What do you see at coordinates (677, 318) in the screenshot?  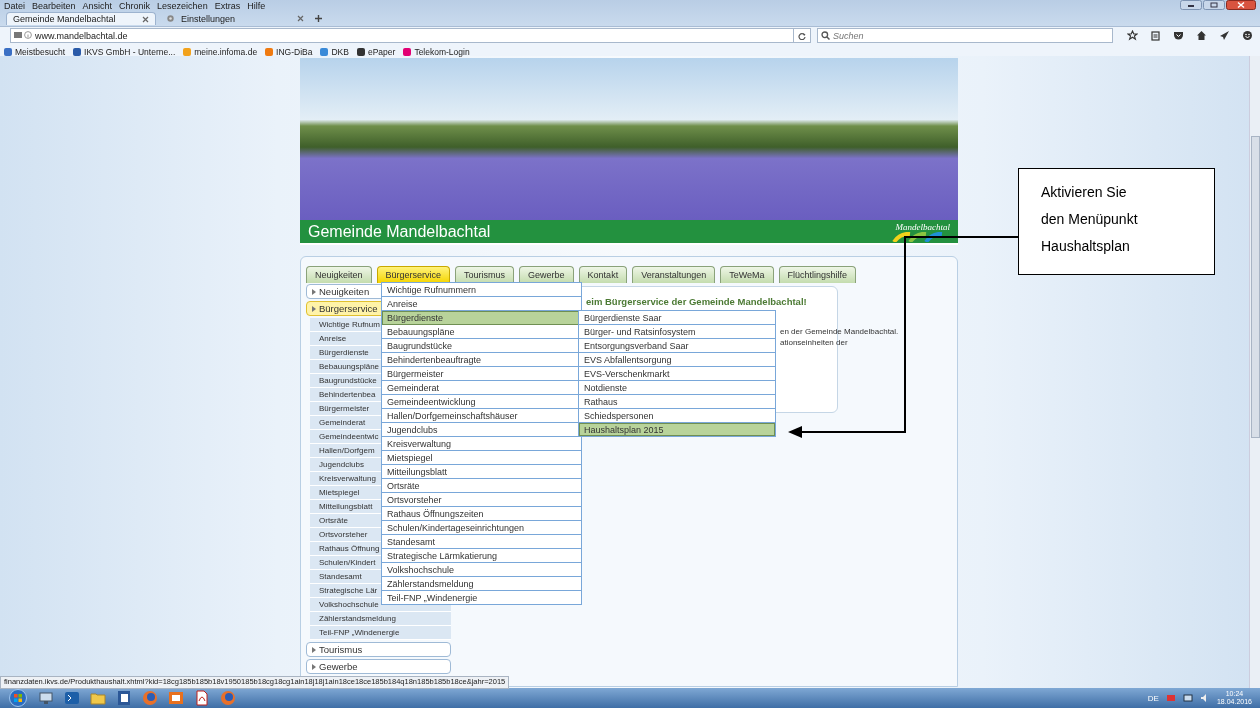 I see `submenu-item: Bürgerdienste Saar` at bounding box center [677, 318].